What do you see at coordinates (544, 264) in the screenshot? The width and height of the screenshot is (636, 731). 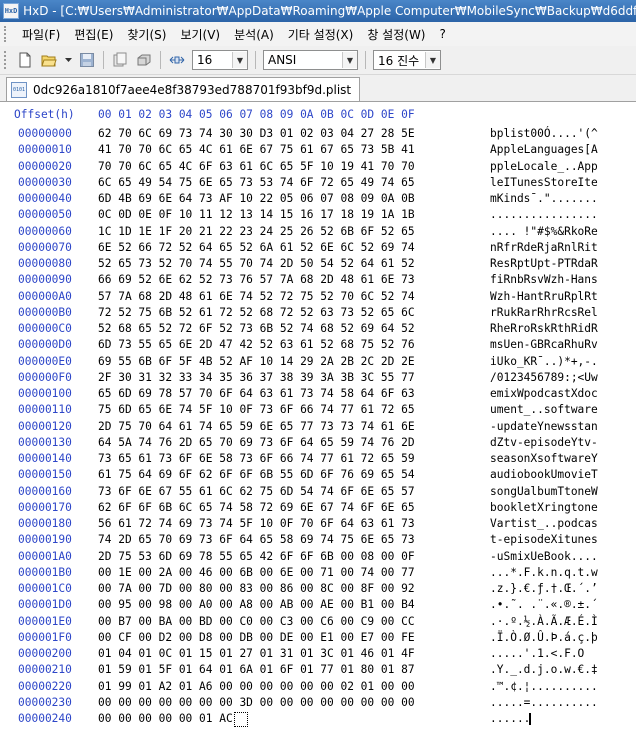 I see `row-ascii-text: ResRptUpt-PTRdaR` at bounding box center [544, 264].